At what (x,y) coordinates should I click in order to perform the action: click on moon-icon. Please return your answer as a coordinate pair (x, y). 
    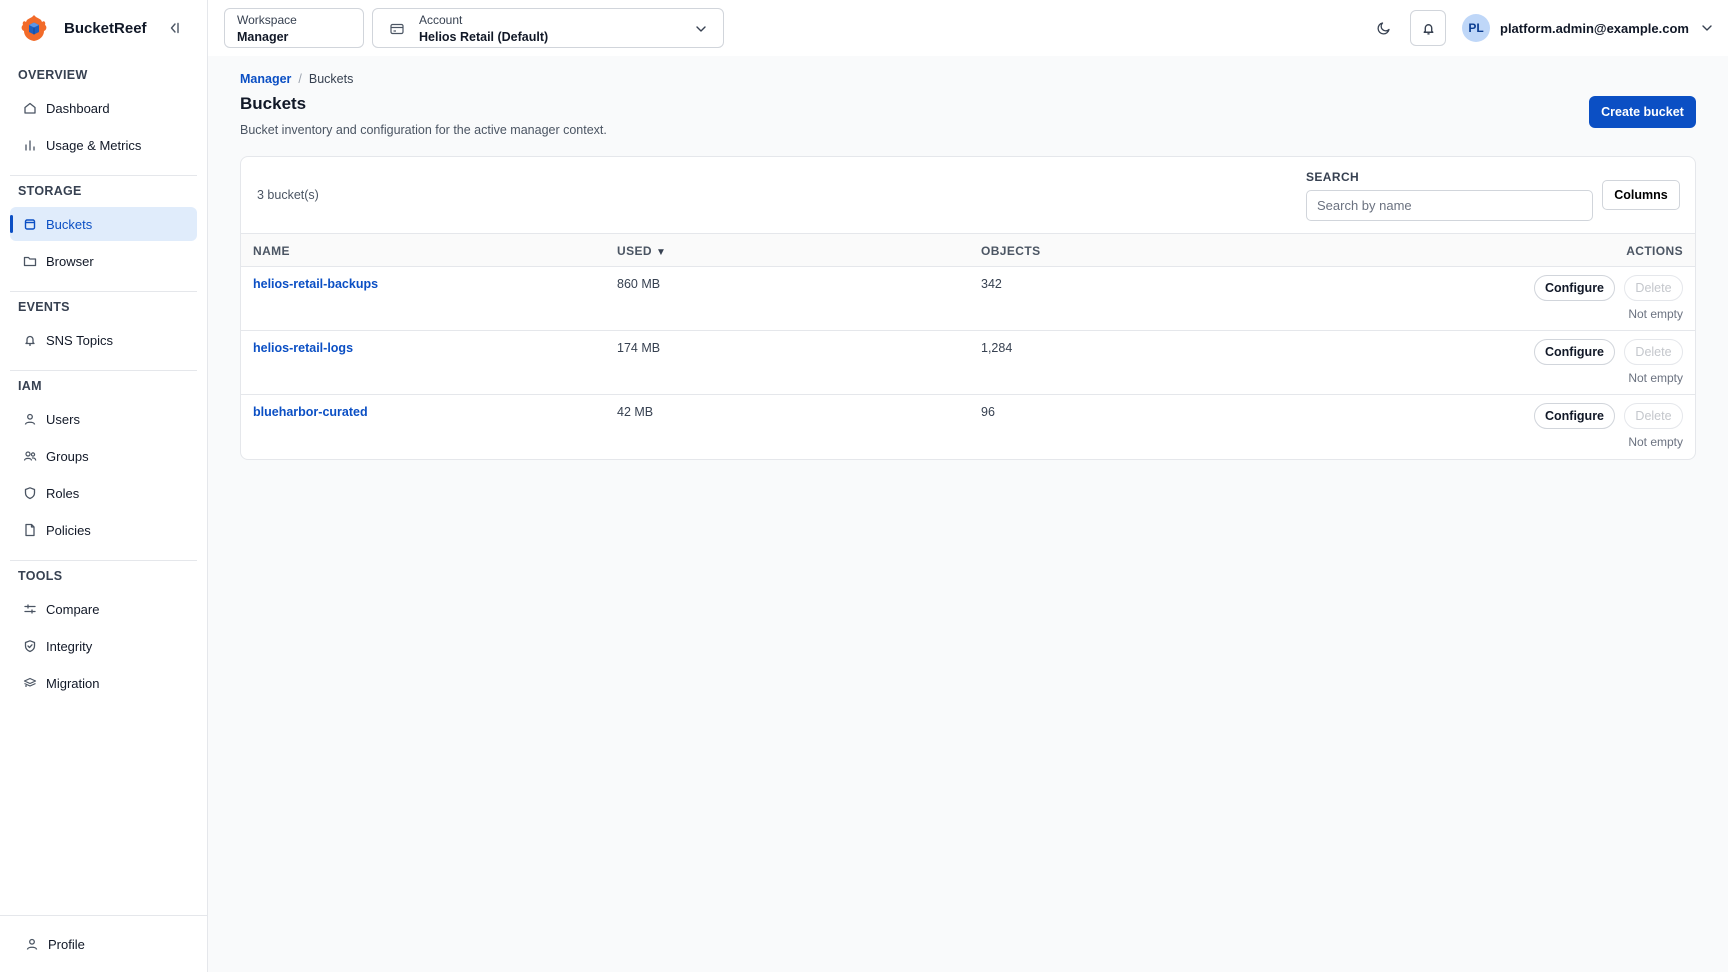
    Looking at the image, I should click on (1383, 28).